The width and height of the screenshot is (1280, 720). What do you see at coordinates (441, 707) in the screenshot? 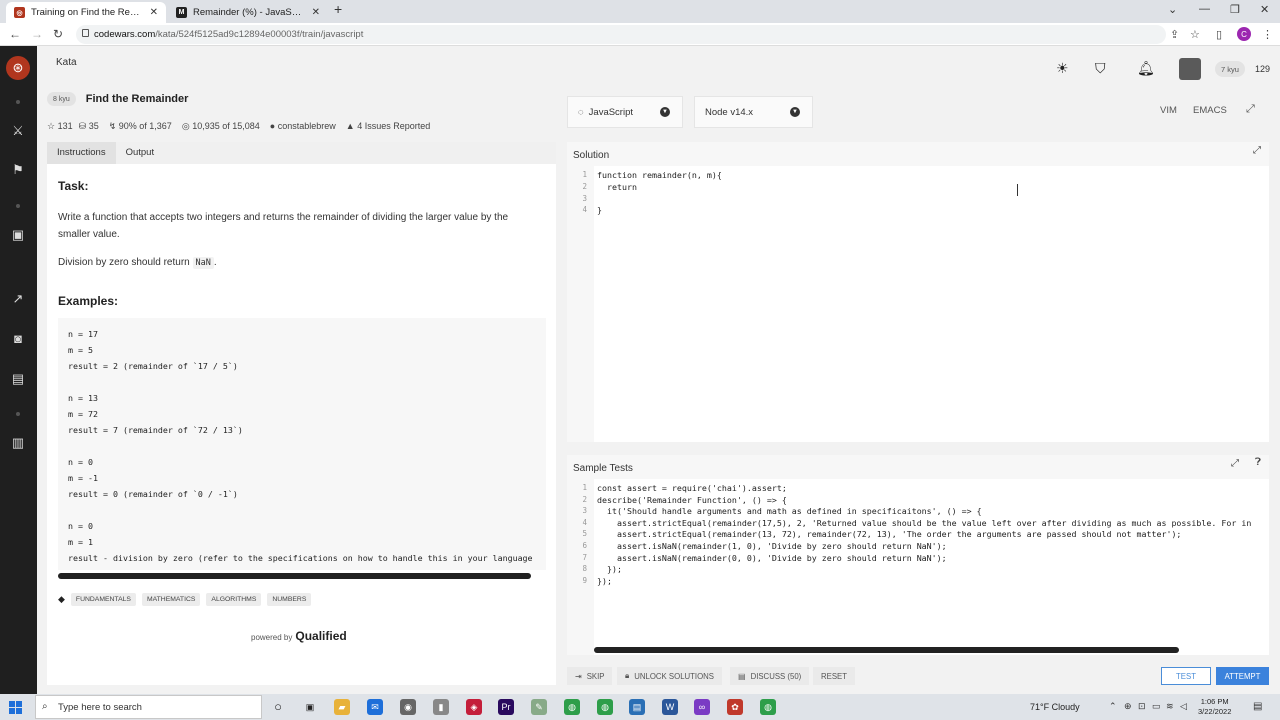
I see `app-icon: ▮` at bounding box center [441, 707].